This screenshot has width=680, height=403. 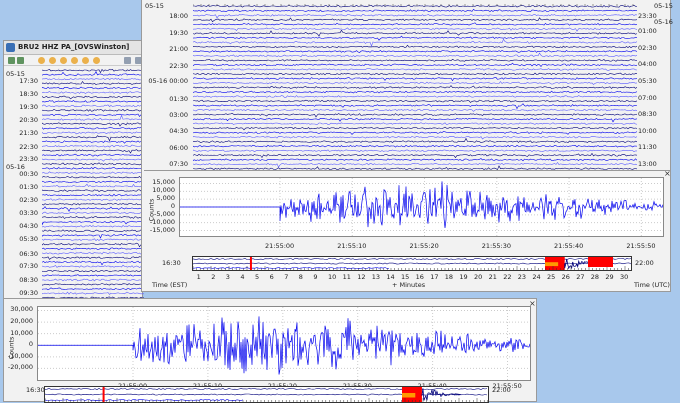 What do you see at coordinates (641, 246) in the screenshot?
I see `x-tick-label: 21:55:50` at bounding box center [641, 246].